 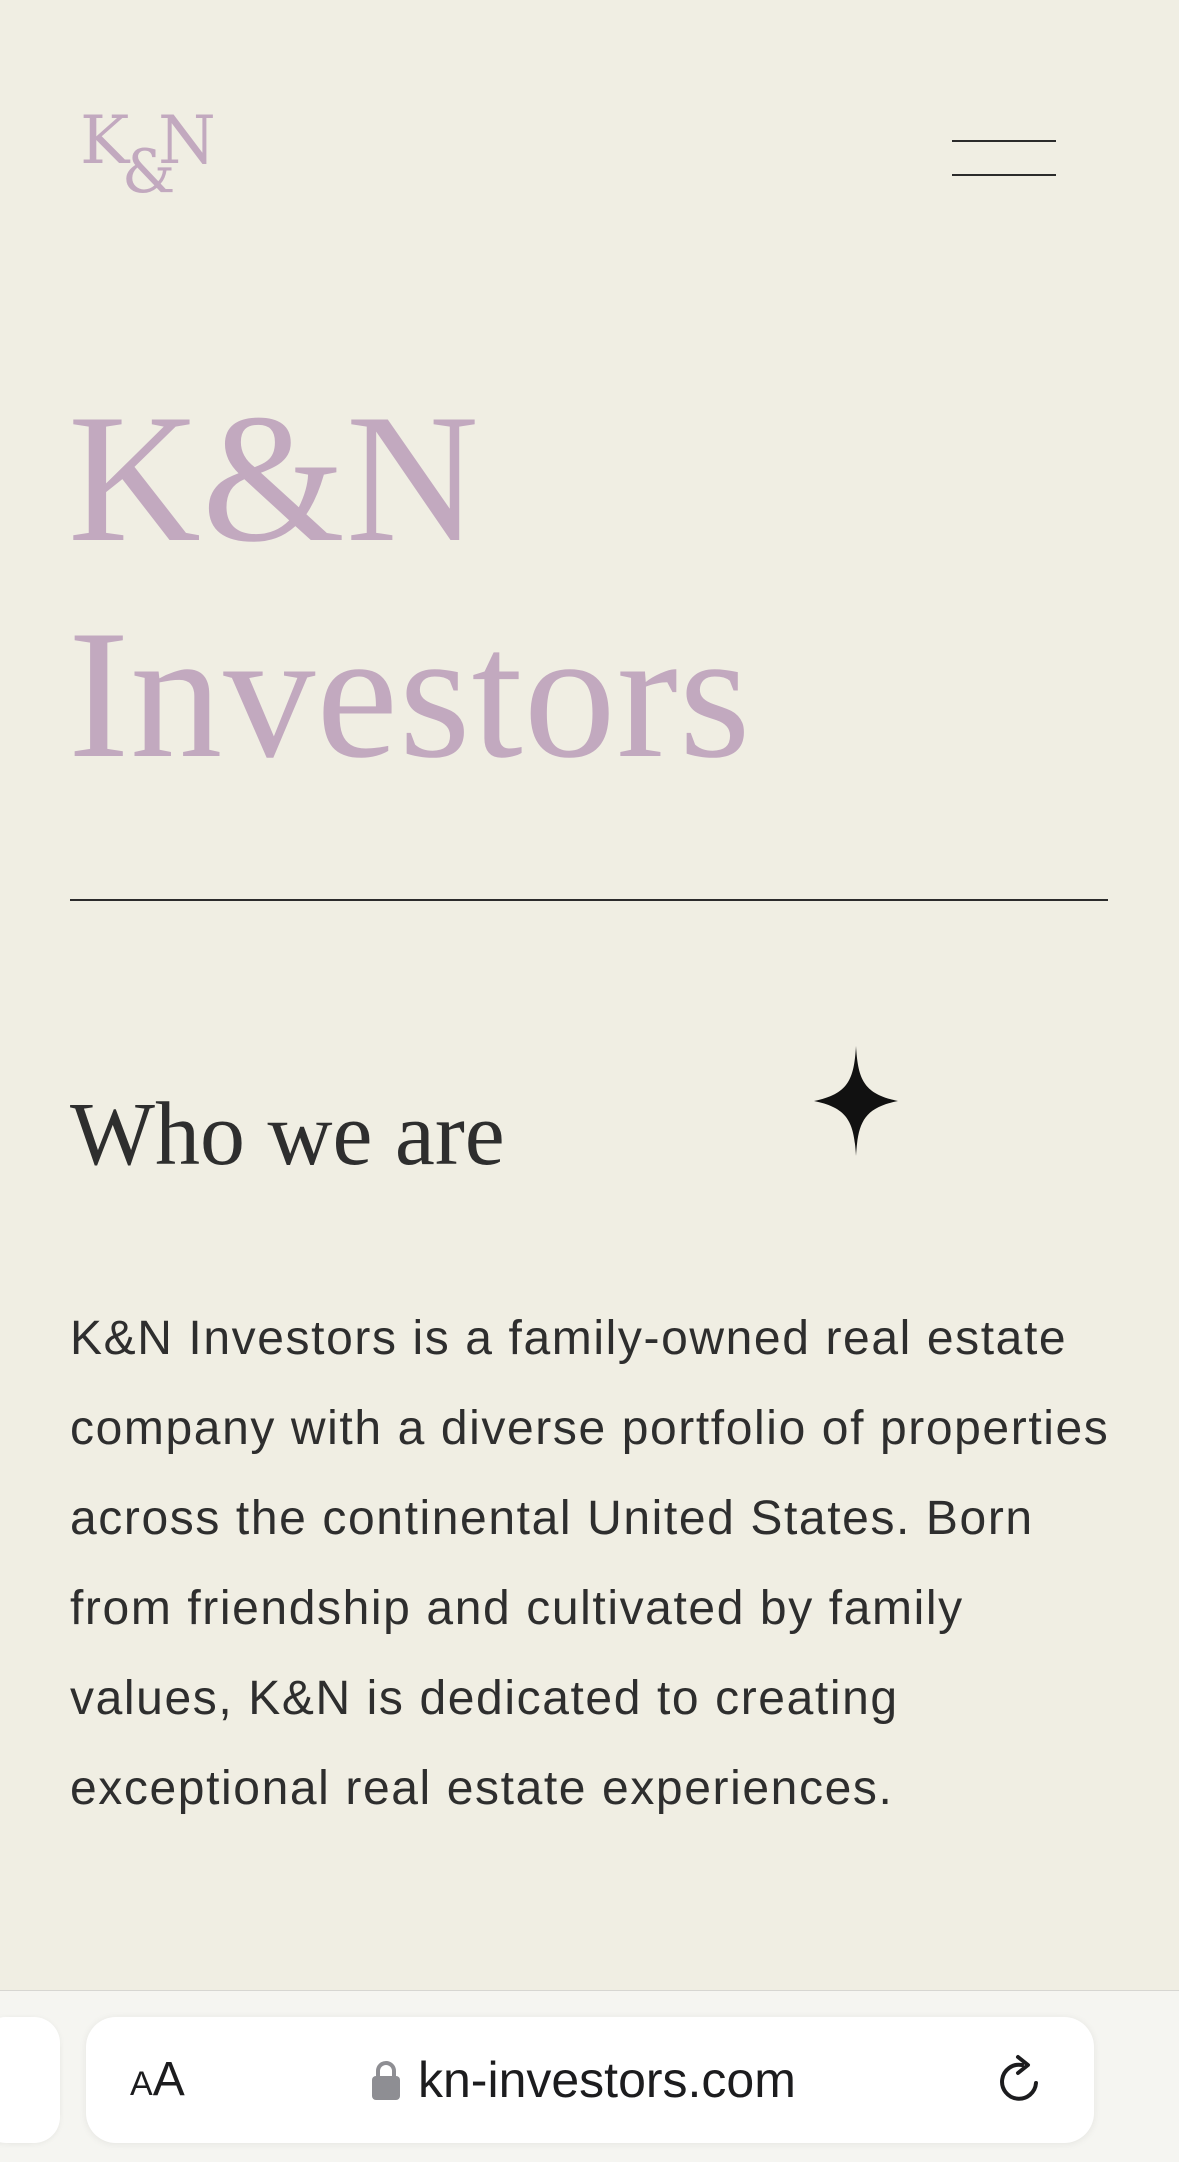 I want to click on reload-icon, so click(x=1020, y=2081).